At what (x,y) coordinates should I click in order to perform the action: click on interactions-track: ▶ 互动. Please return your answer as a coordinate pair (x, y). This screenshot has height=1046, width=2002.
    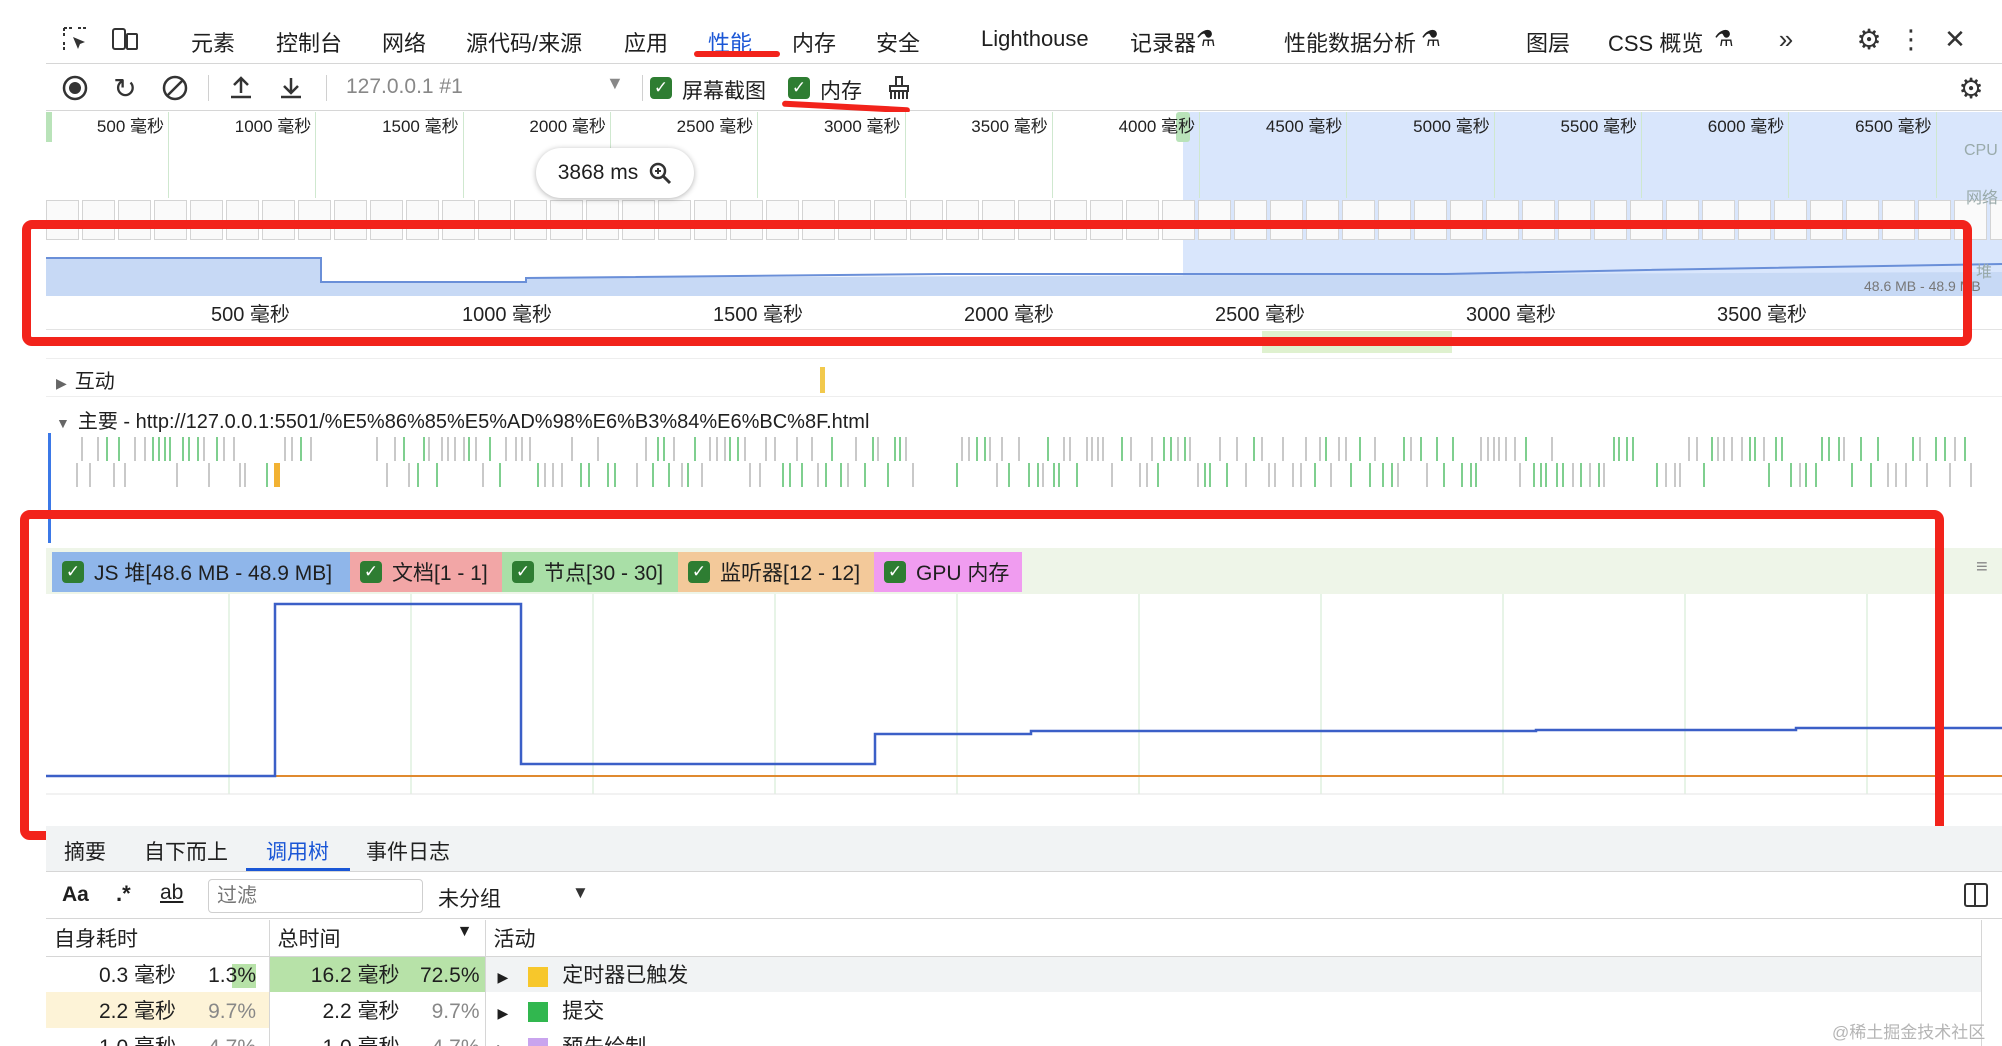
    Looking at the image, I should click on (1024, 376).